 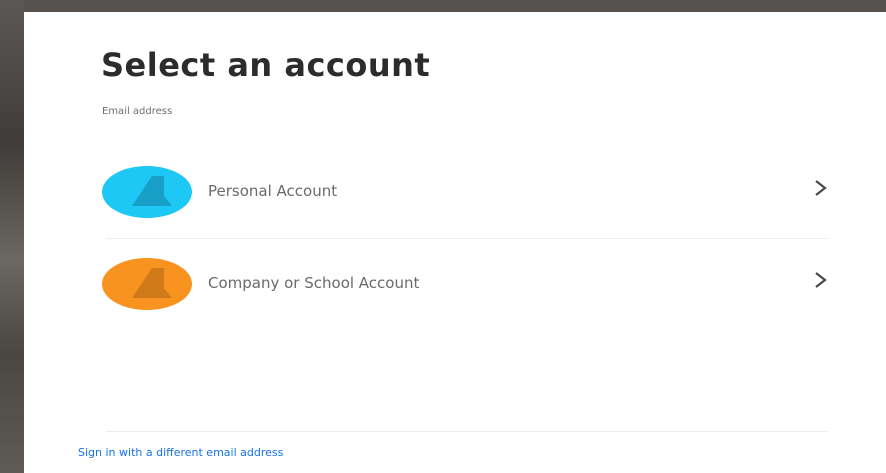 What do you see at coordinates (465, 191) in the screenshot?
I see `personal-account-option: Personal Account` at bounding box center [465, 191].